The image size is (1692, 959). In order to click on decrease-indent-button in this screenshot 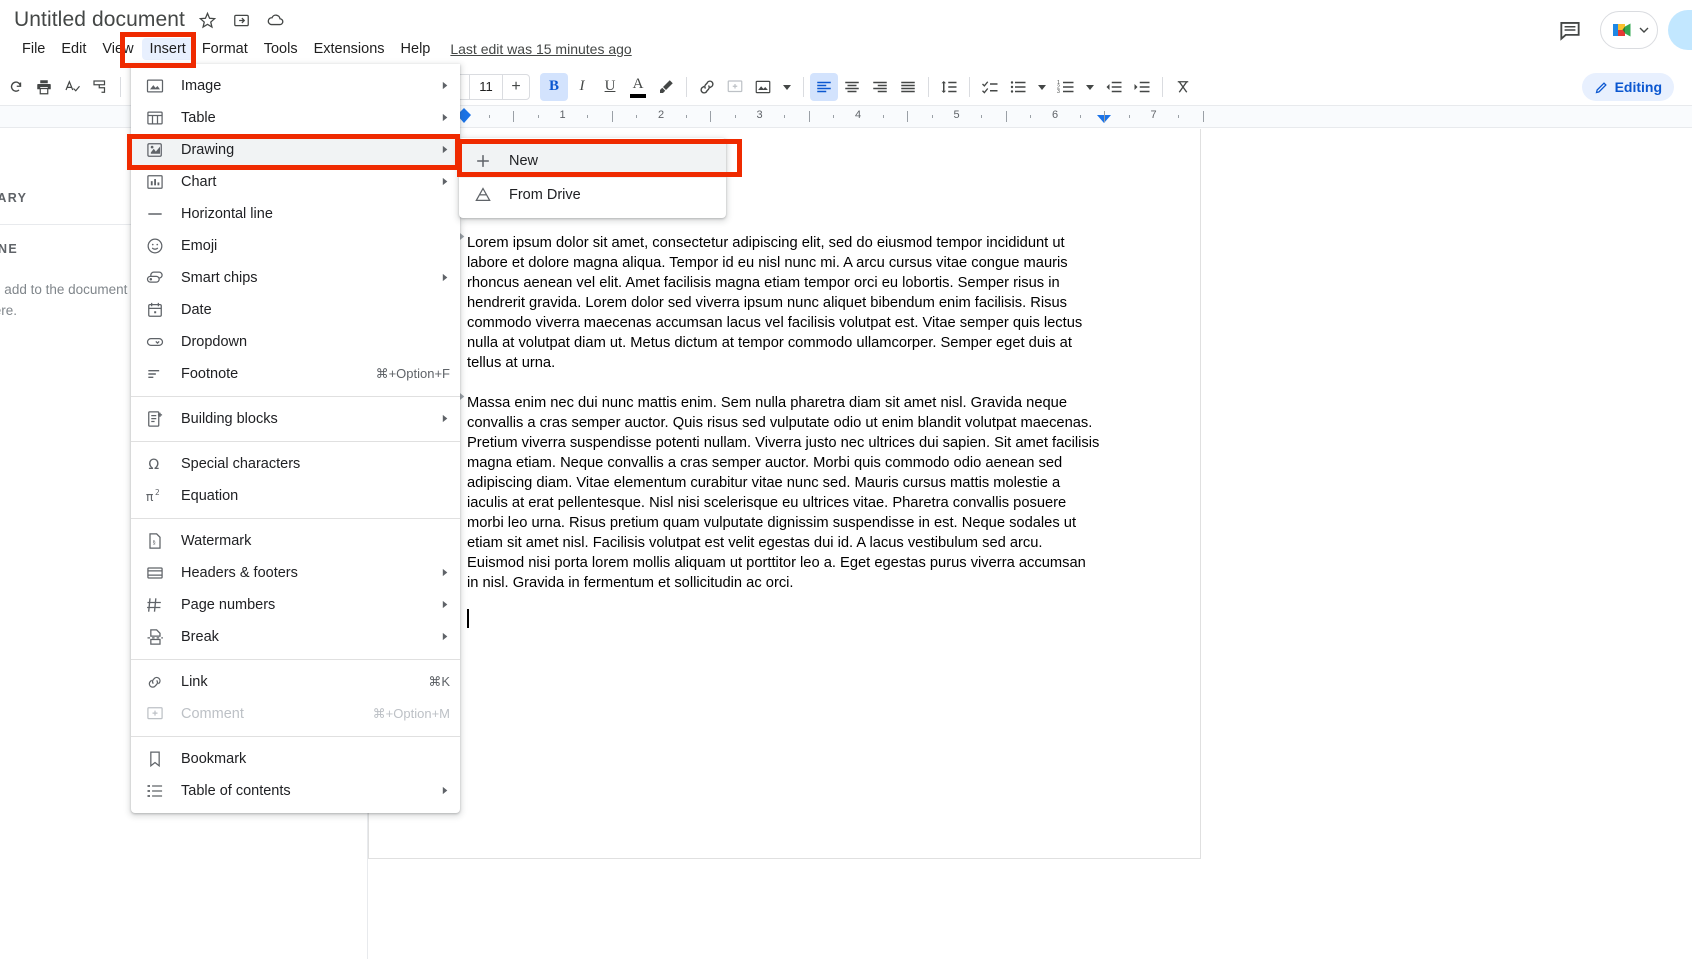, I will do `click(1114, 87)`.